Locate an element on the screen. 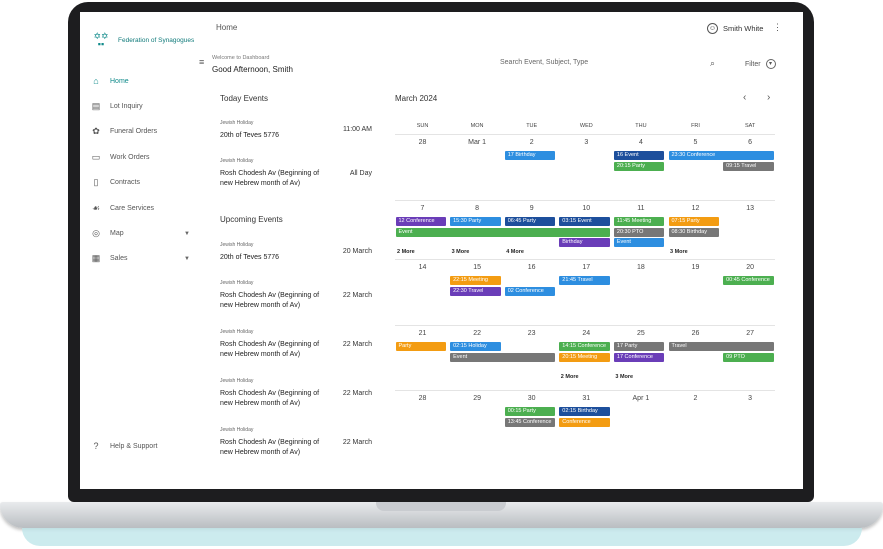 The image size is (883, 549). calendar-event: 22:15 Meeting is located at coordinates (475, 280).